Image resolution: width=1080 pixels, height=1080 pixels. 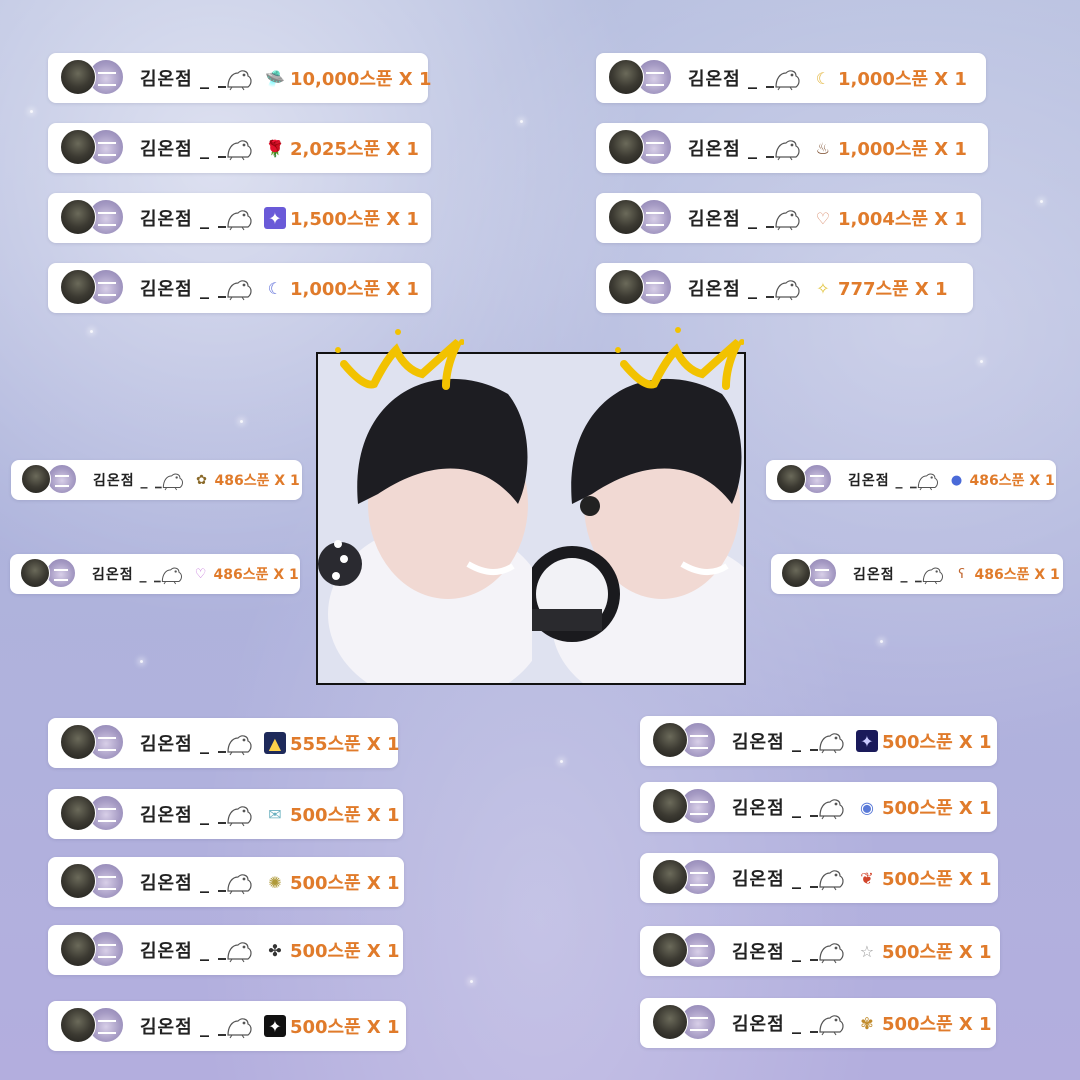 I want to click on donation-card: 김온점 _ ʕ 486스푼 X 1, so click(x=917, y=574).